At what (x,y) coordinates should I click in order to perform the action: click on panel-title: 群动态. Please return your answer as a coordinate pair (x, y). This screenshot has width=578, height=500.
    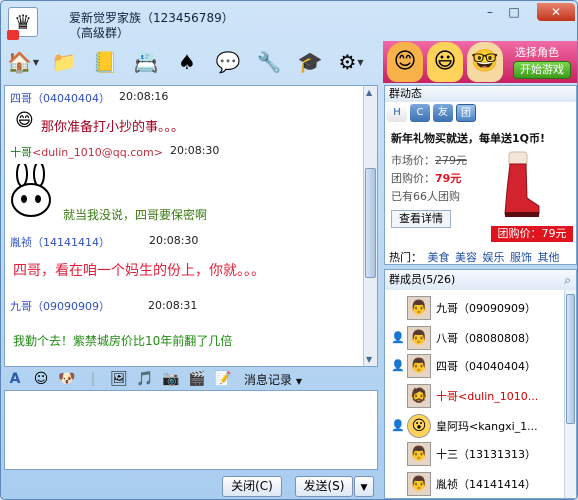
    Looking at the image, I should click on (480, 94).